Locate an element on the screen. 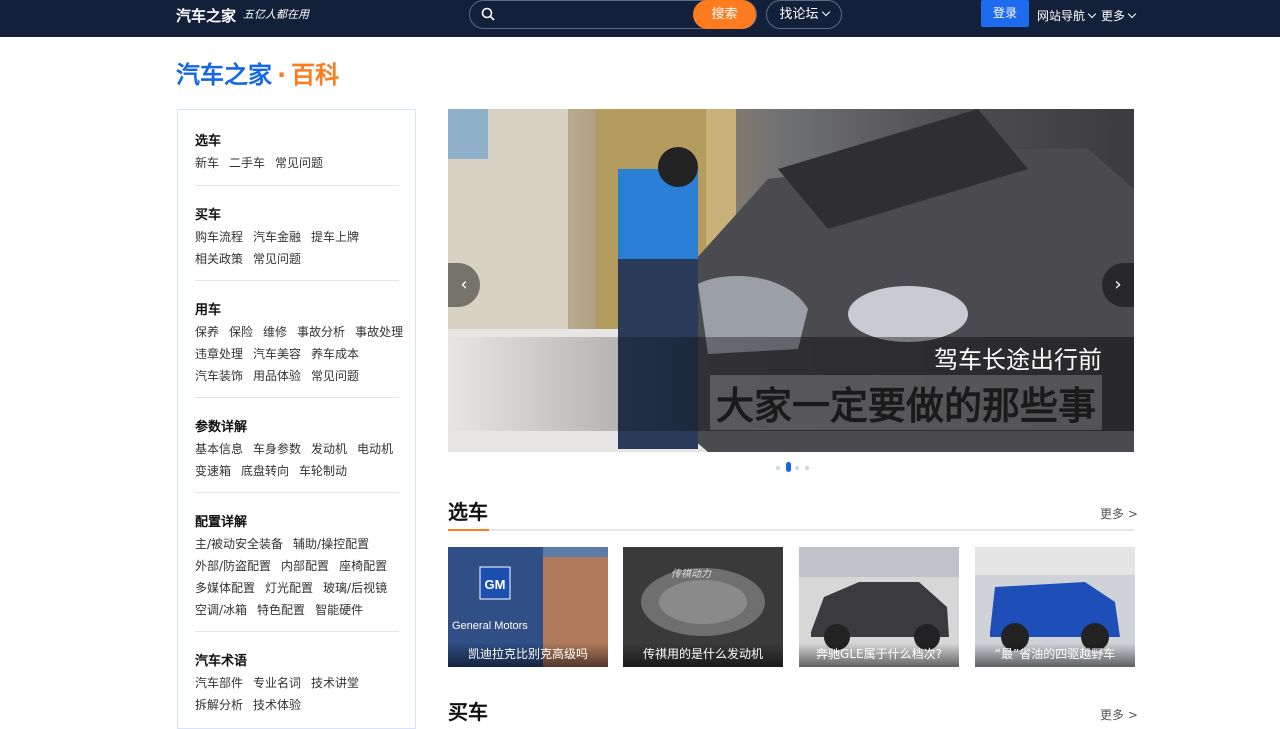 The image size is (1280, 729). sidebar-link: 技术讲堂 is located at coordinates (335, 683).